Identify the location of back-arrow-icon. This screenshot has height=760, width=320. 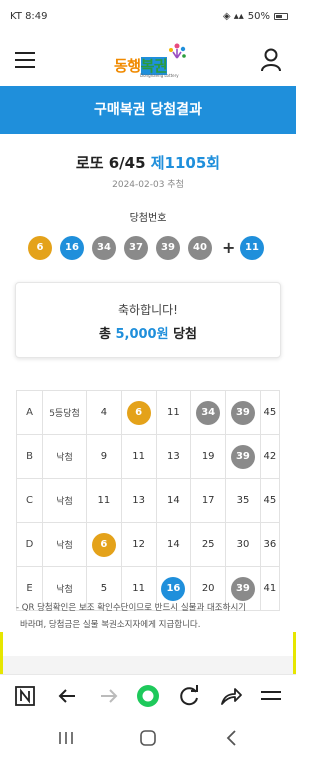
(67, 696).